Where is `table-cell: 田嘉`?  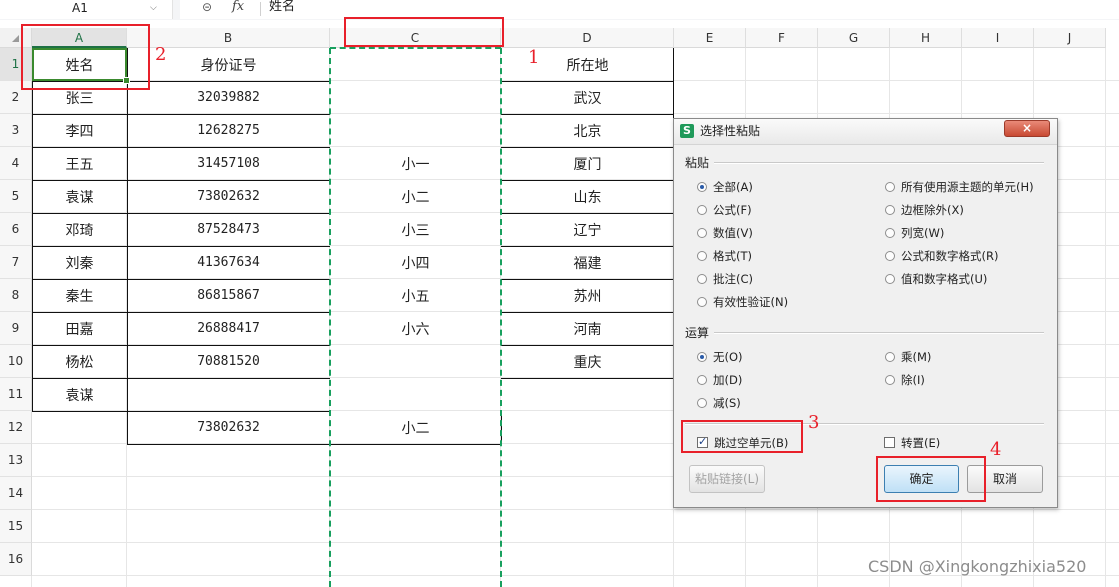
table-cell: 田嘉 is located at coordinates (79, 328).